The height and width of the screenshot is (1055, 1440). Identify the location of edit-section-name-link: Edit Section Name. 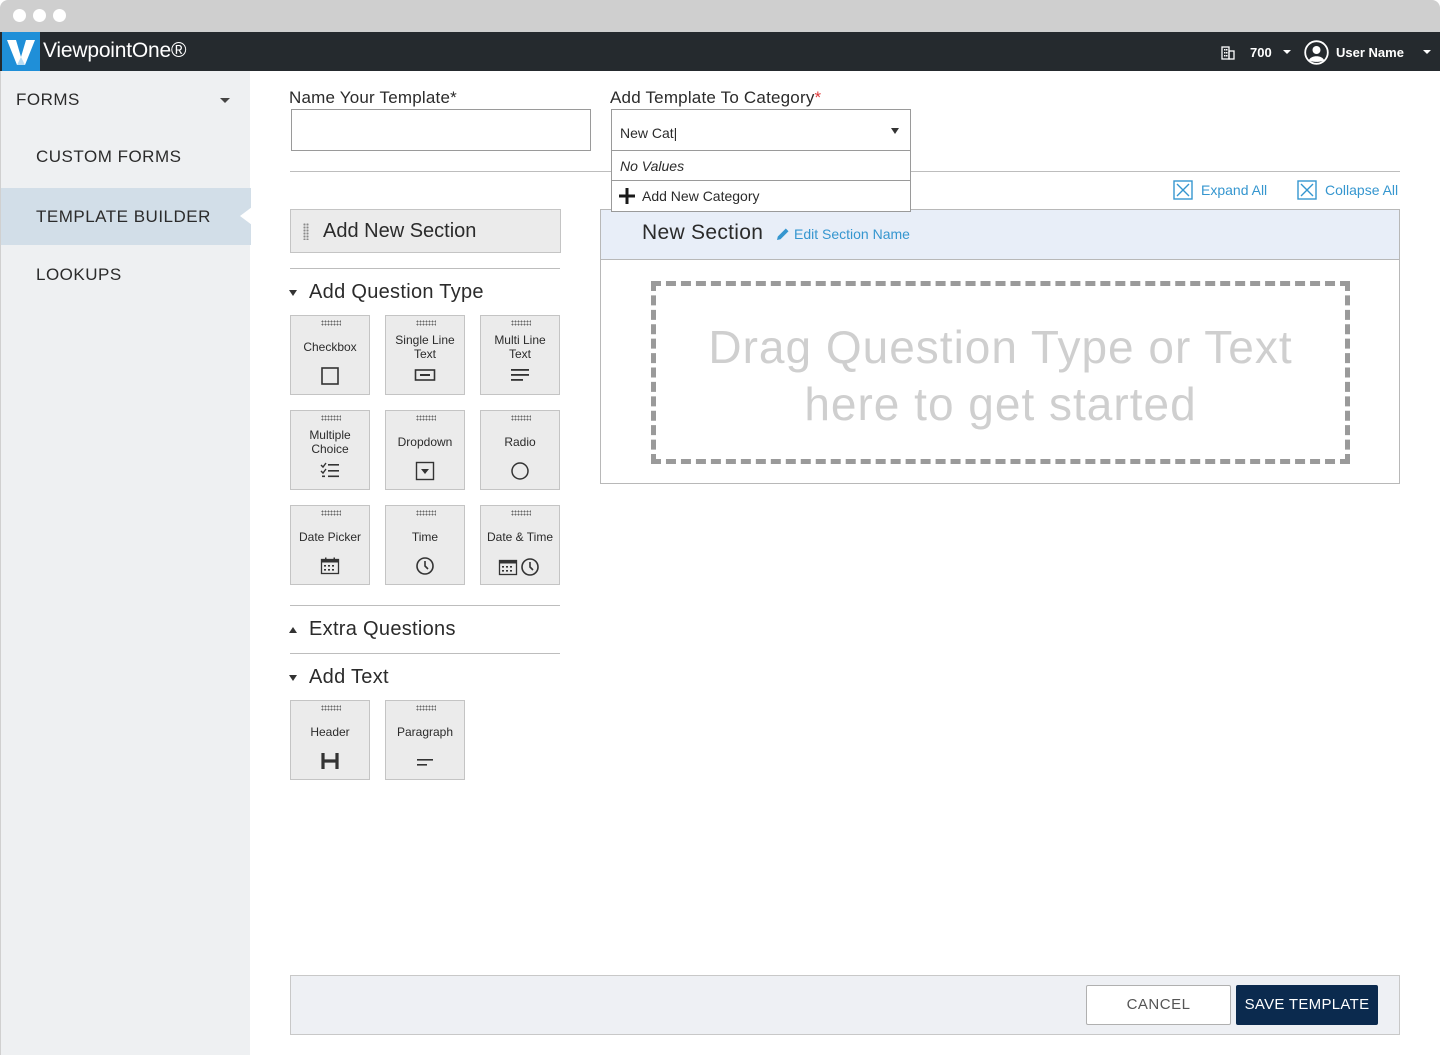
(843, 234).